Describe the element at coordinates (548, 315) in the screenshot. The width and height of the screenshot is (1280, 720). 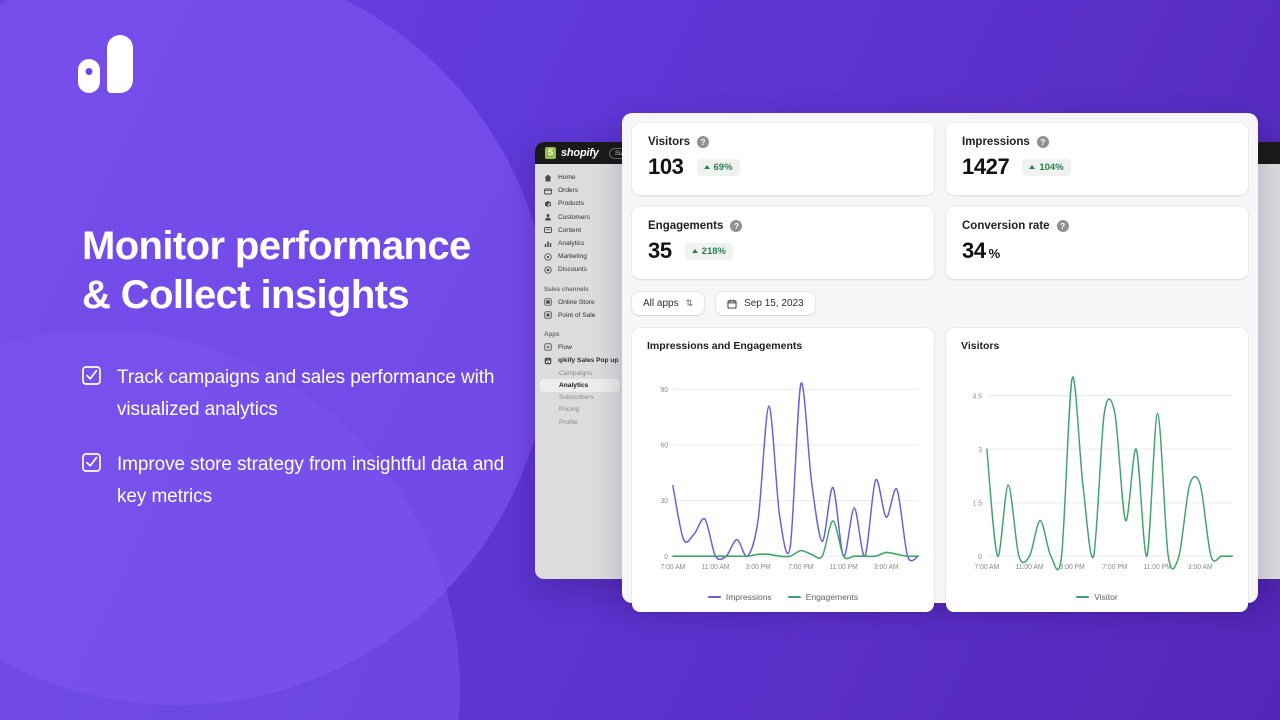
I see `point-of-sale-icon` at that location.